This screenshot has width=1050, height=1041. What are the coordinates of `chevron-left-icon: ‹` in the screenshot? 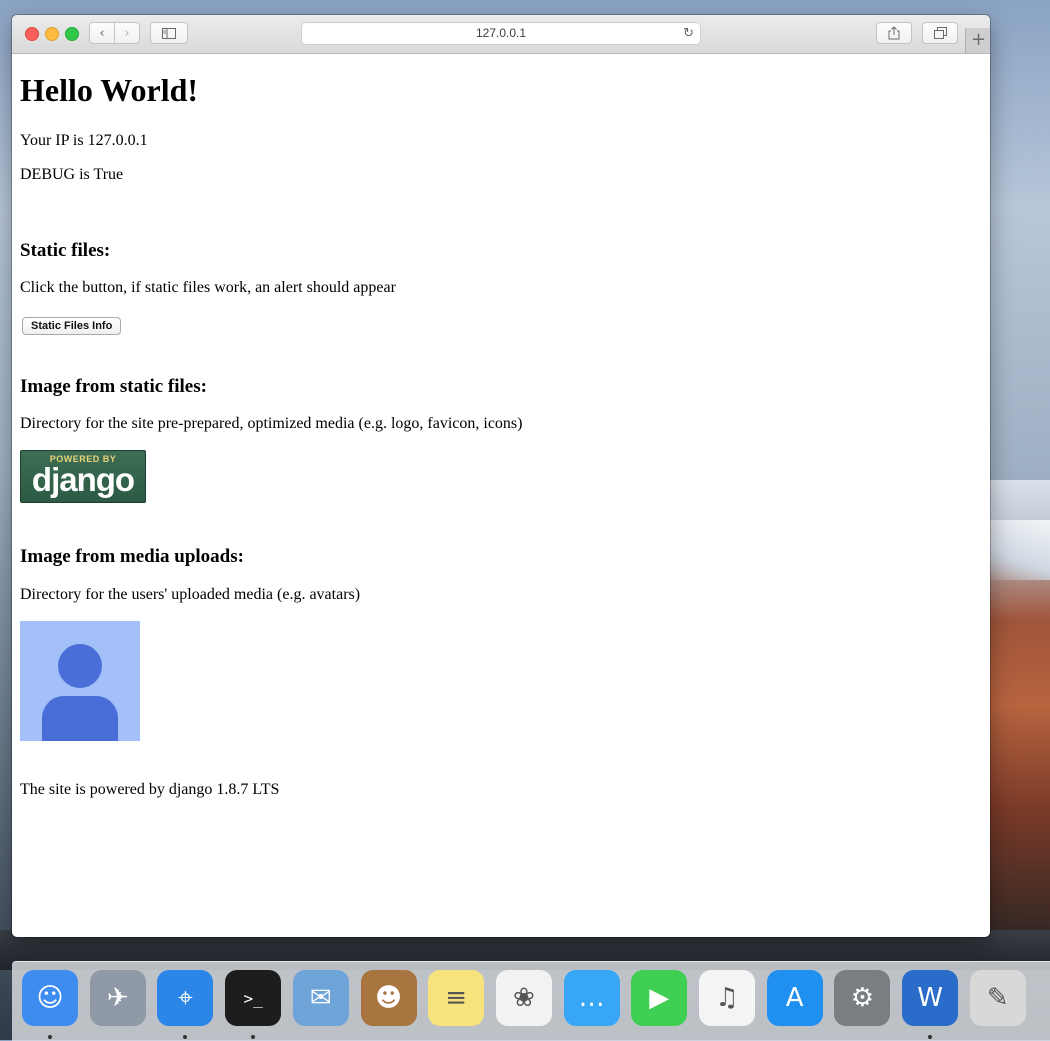 It's located at (102, 33).